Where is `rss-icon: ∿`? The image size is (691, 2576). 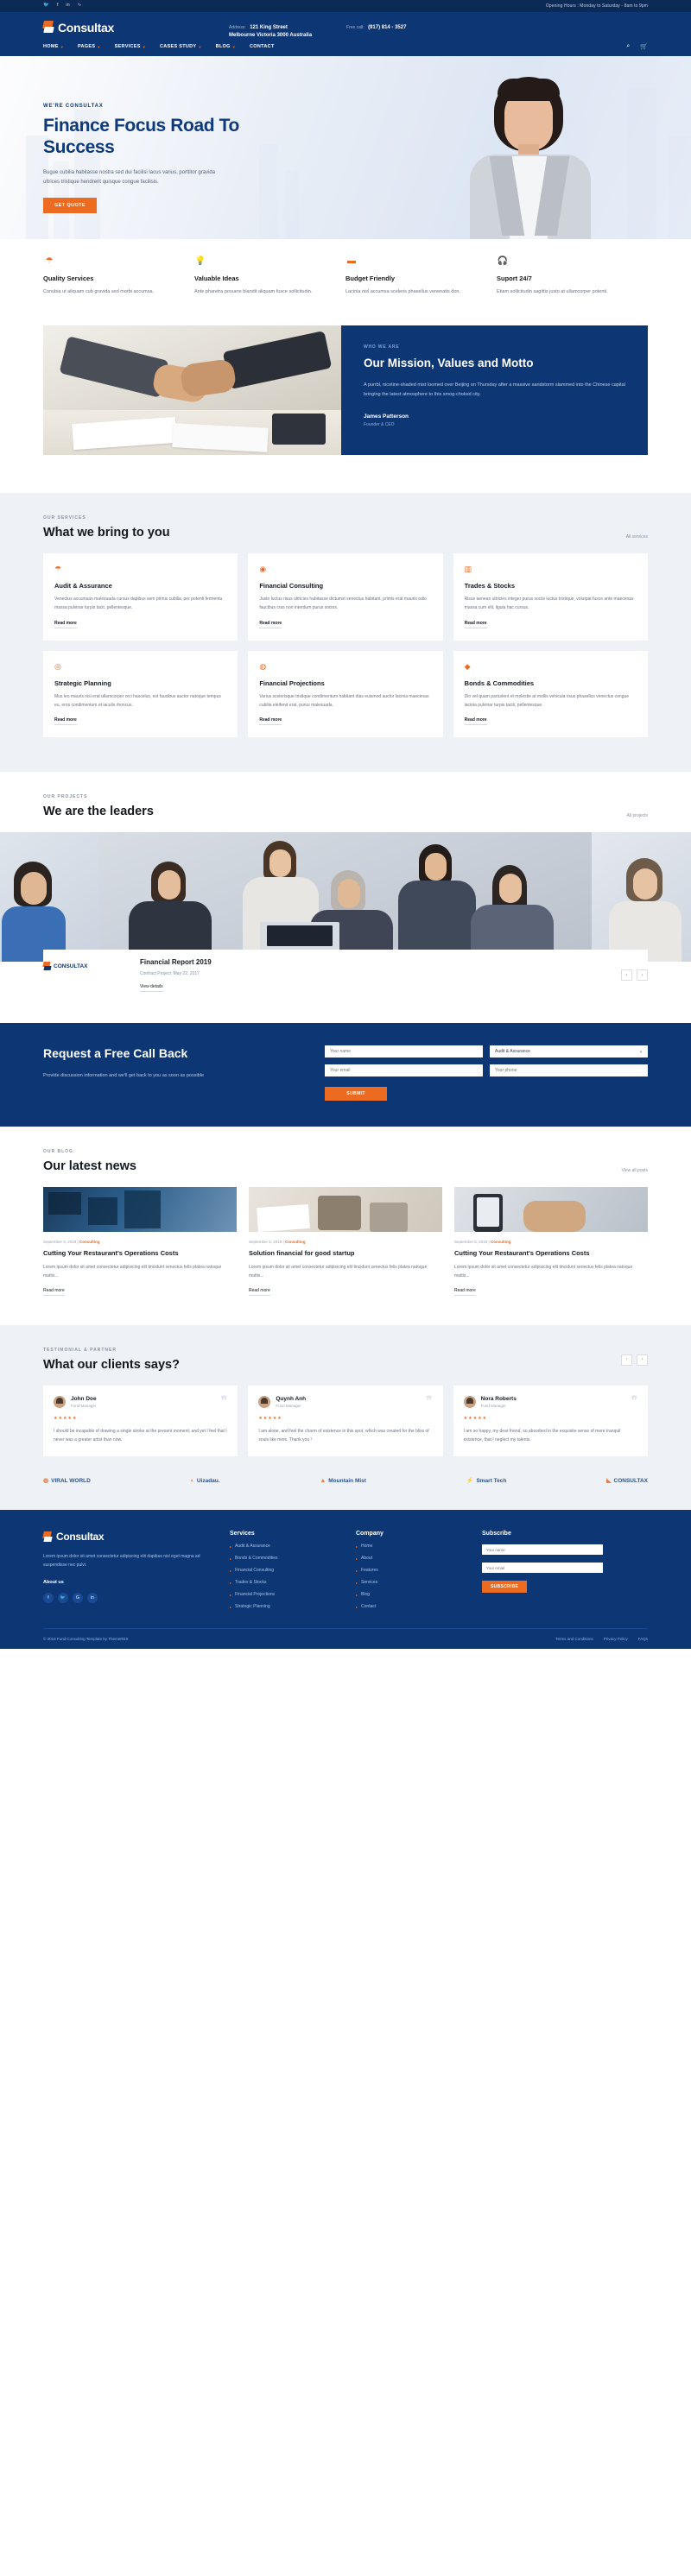
rss-icon: ∿ is located at coordinates (80, 6).